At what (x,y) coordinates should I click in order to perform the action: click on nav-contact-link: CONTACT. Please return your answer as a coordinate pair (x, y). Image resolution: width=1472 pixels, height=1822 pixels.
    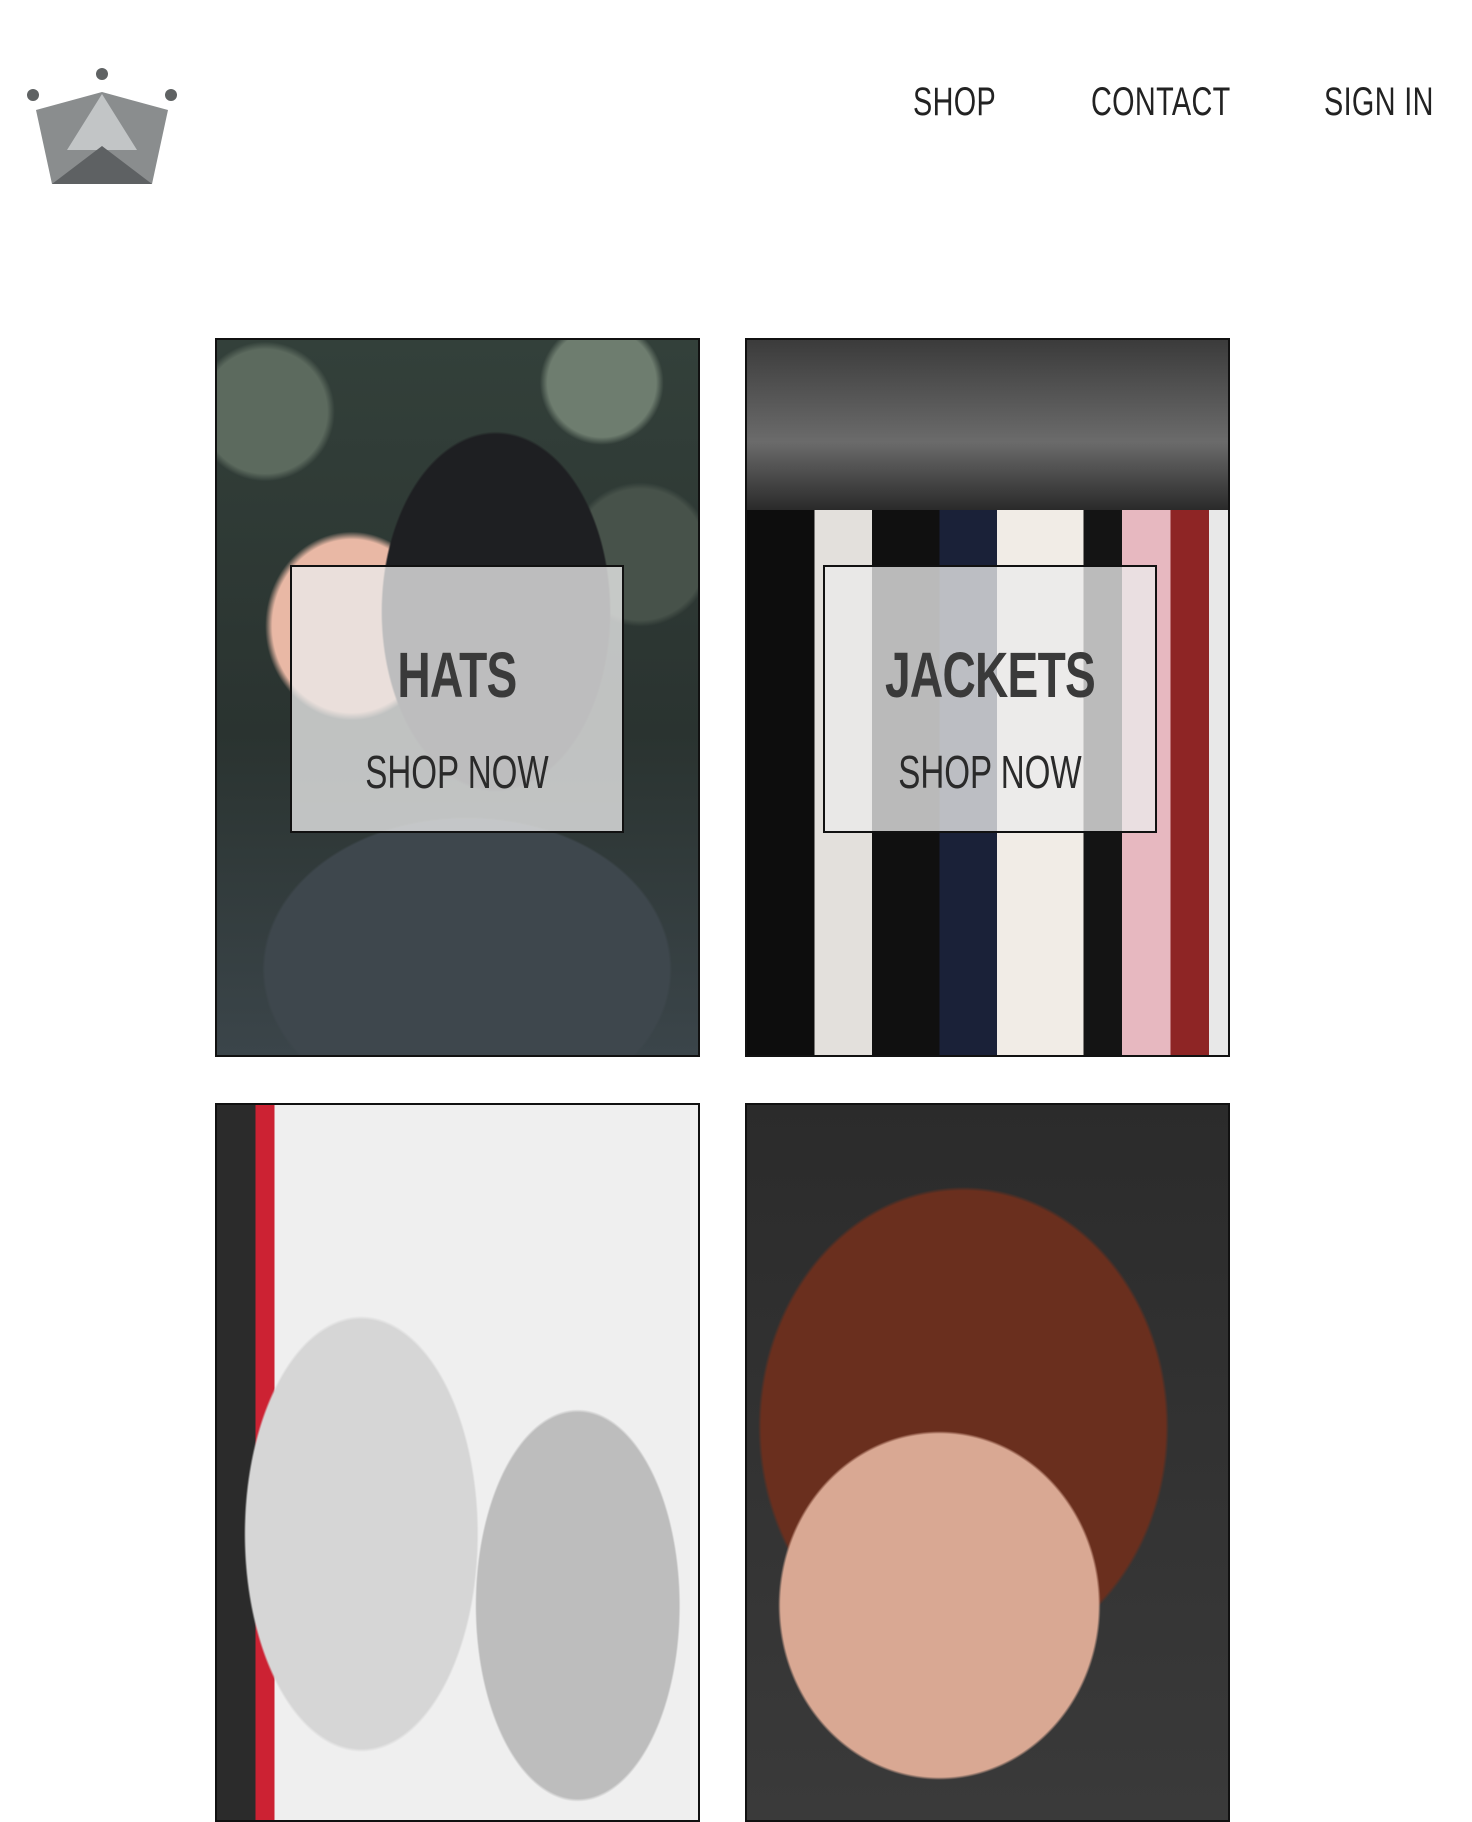
    Looking at the image, I should click on (1161, 102).